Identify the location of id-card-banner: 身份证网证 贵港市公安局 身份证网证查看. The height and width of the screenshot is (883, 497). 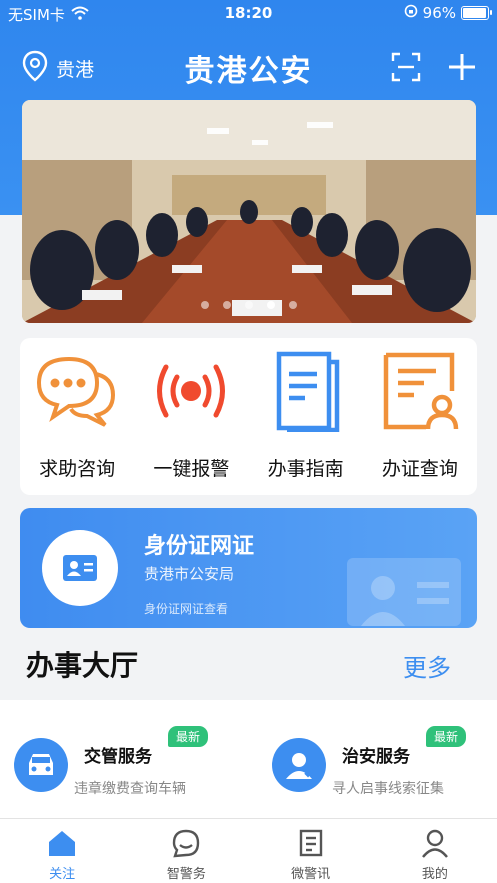
(248, 568).